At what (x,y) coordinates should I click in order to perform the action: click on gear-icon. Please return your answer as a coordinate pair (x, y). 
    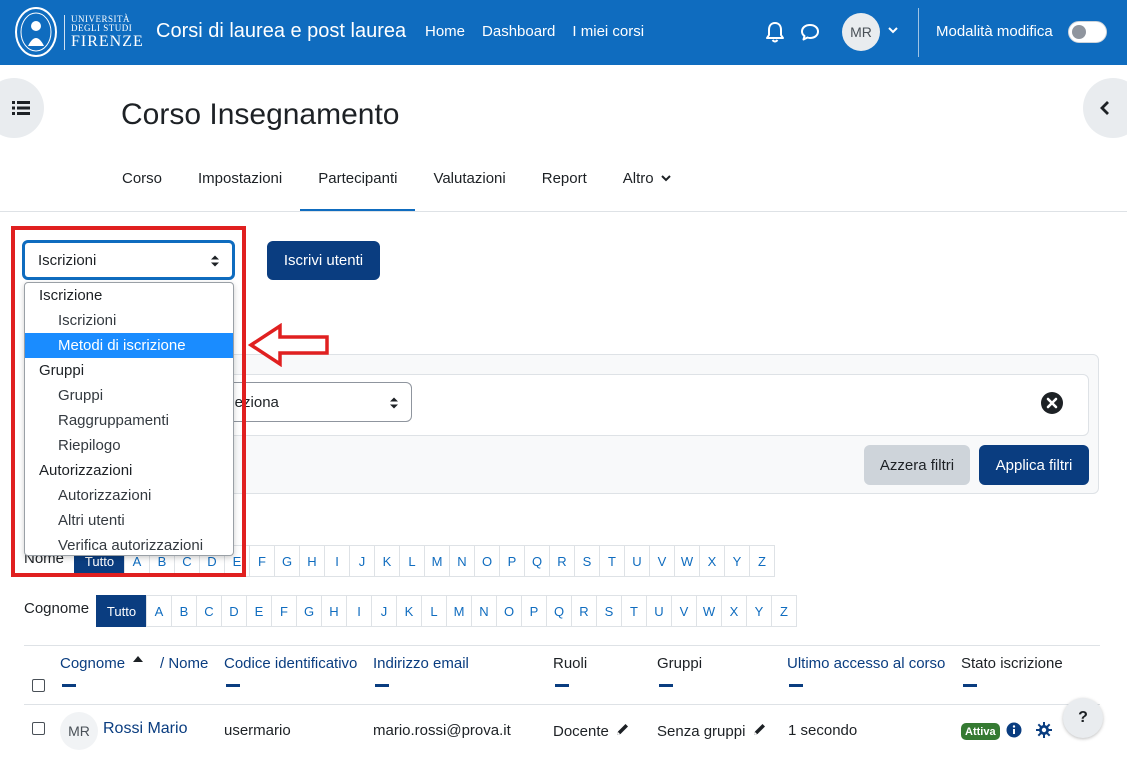
    Looking at the image, I should click on (1044, 730).